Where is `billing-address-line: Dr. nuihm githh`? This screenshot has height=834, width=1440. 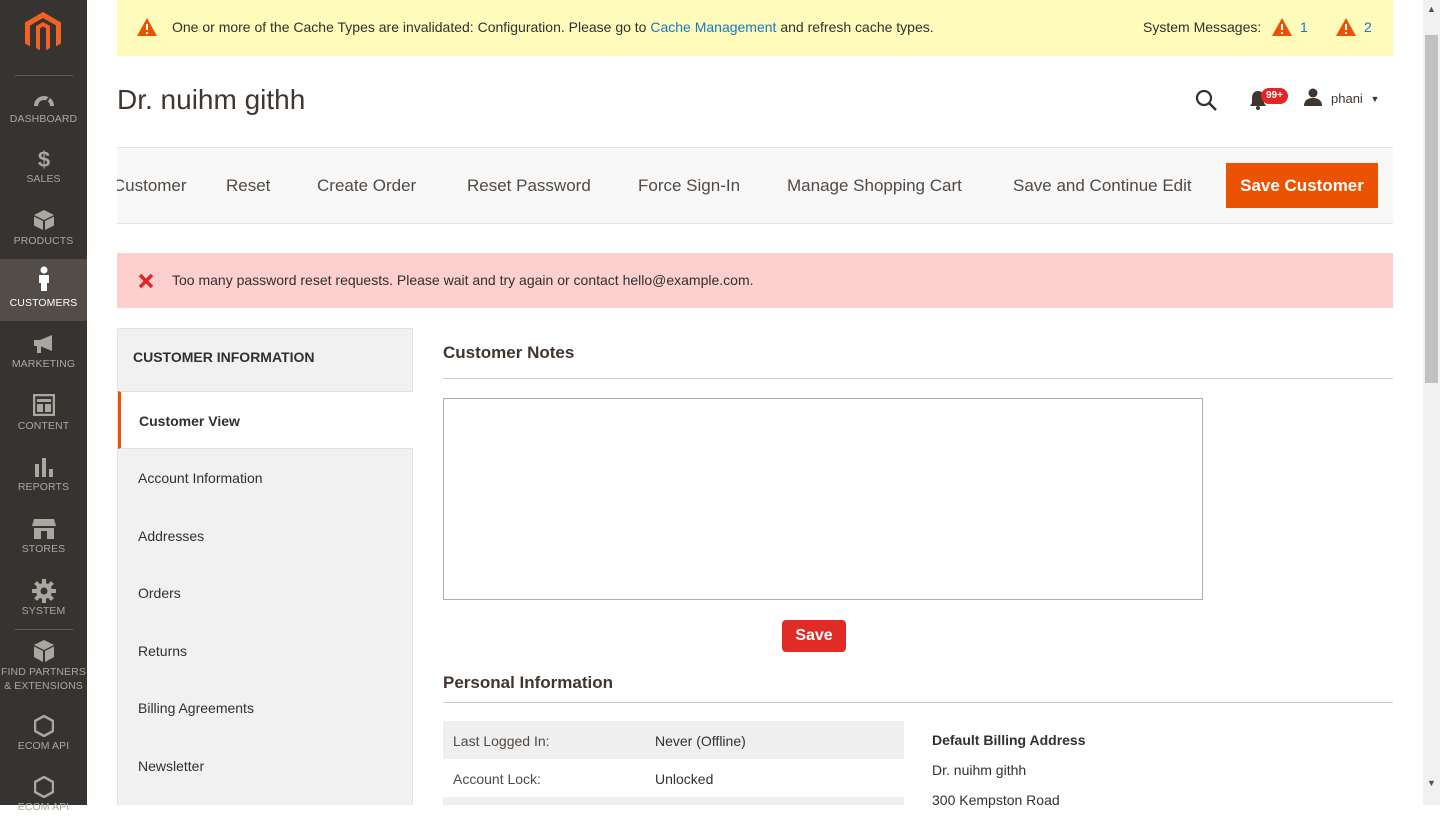
billing-address-line: Dr. nuihm githh is located at coordinates (979, 770).